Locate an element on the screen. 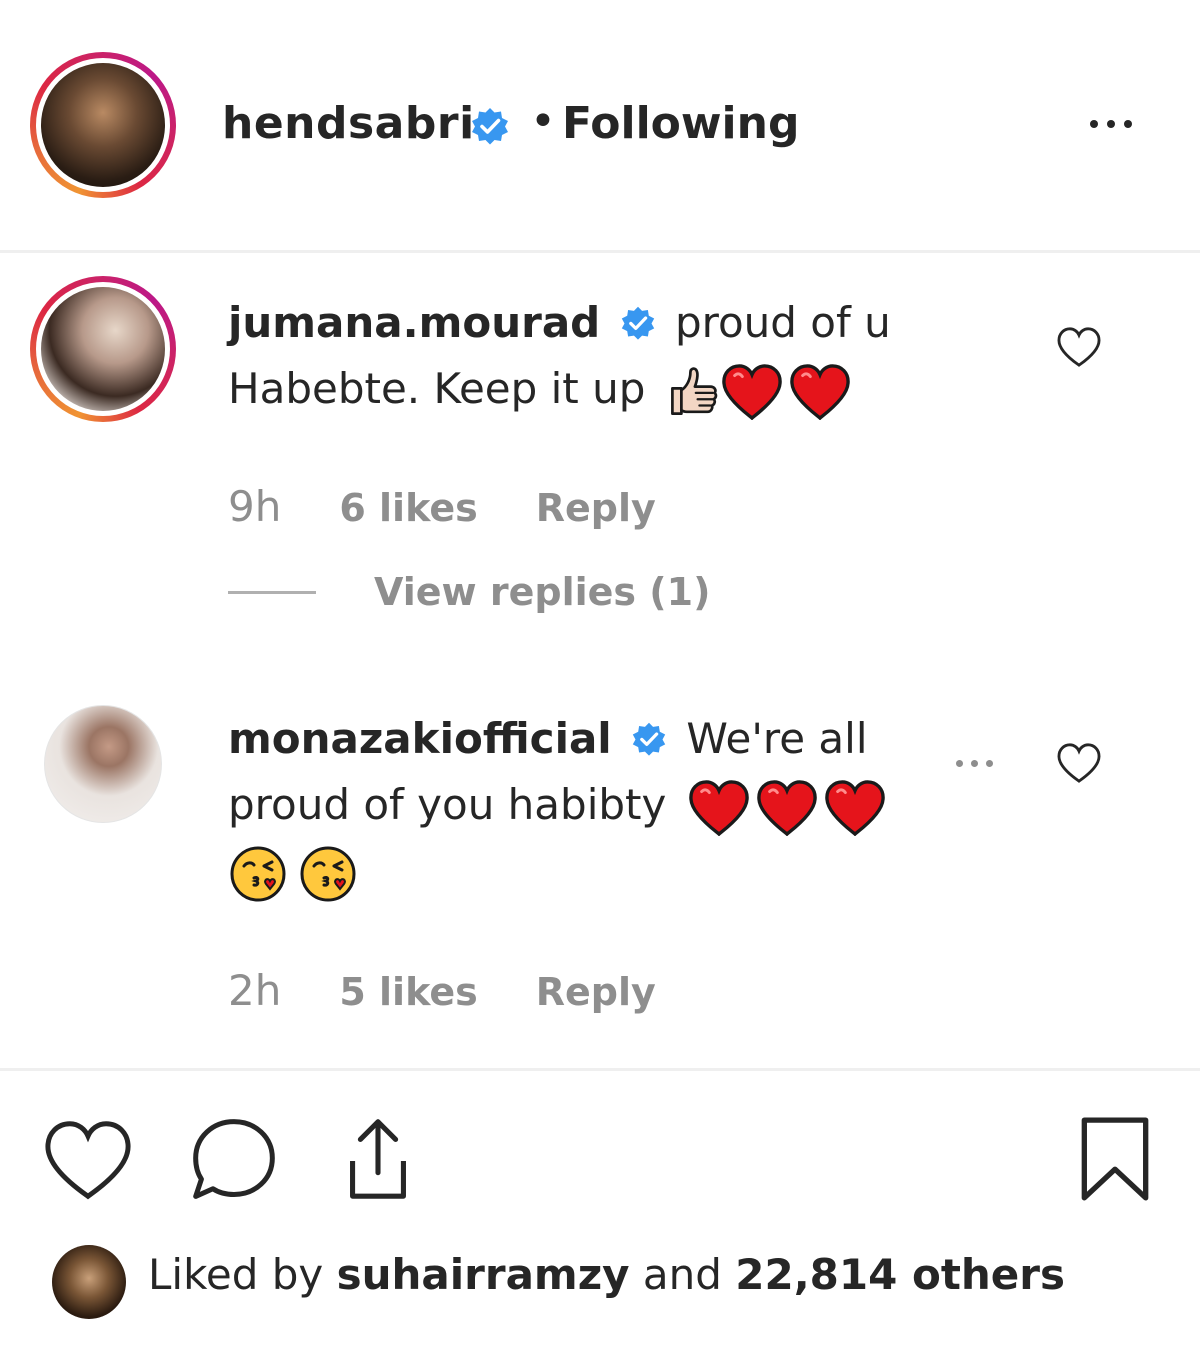 This screenshot has width=1200, height=1350. comment-time: 9h is located at coordinates (255, 506).